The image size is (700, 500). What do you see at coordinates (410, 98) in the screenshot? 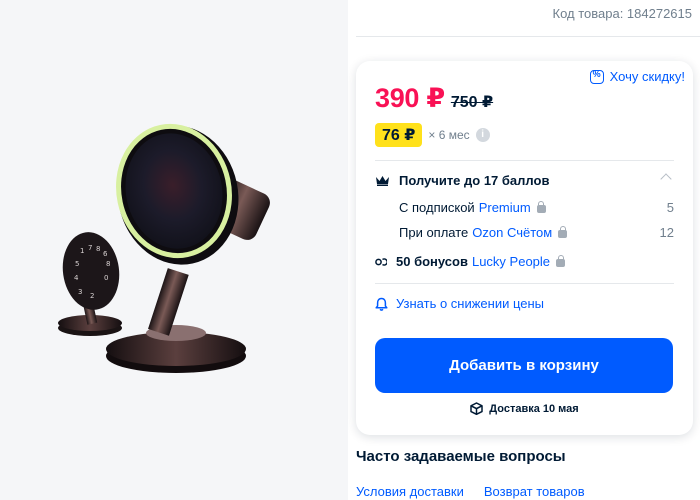
I see `current-price: 390 ₽` at bounding box center [410, 98].